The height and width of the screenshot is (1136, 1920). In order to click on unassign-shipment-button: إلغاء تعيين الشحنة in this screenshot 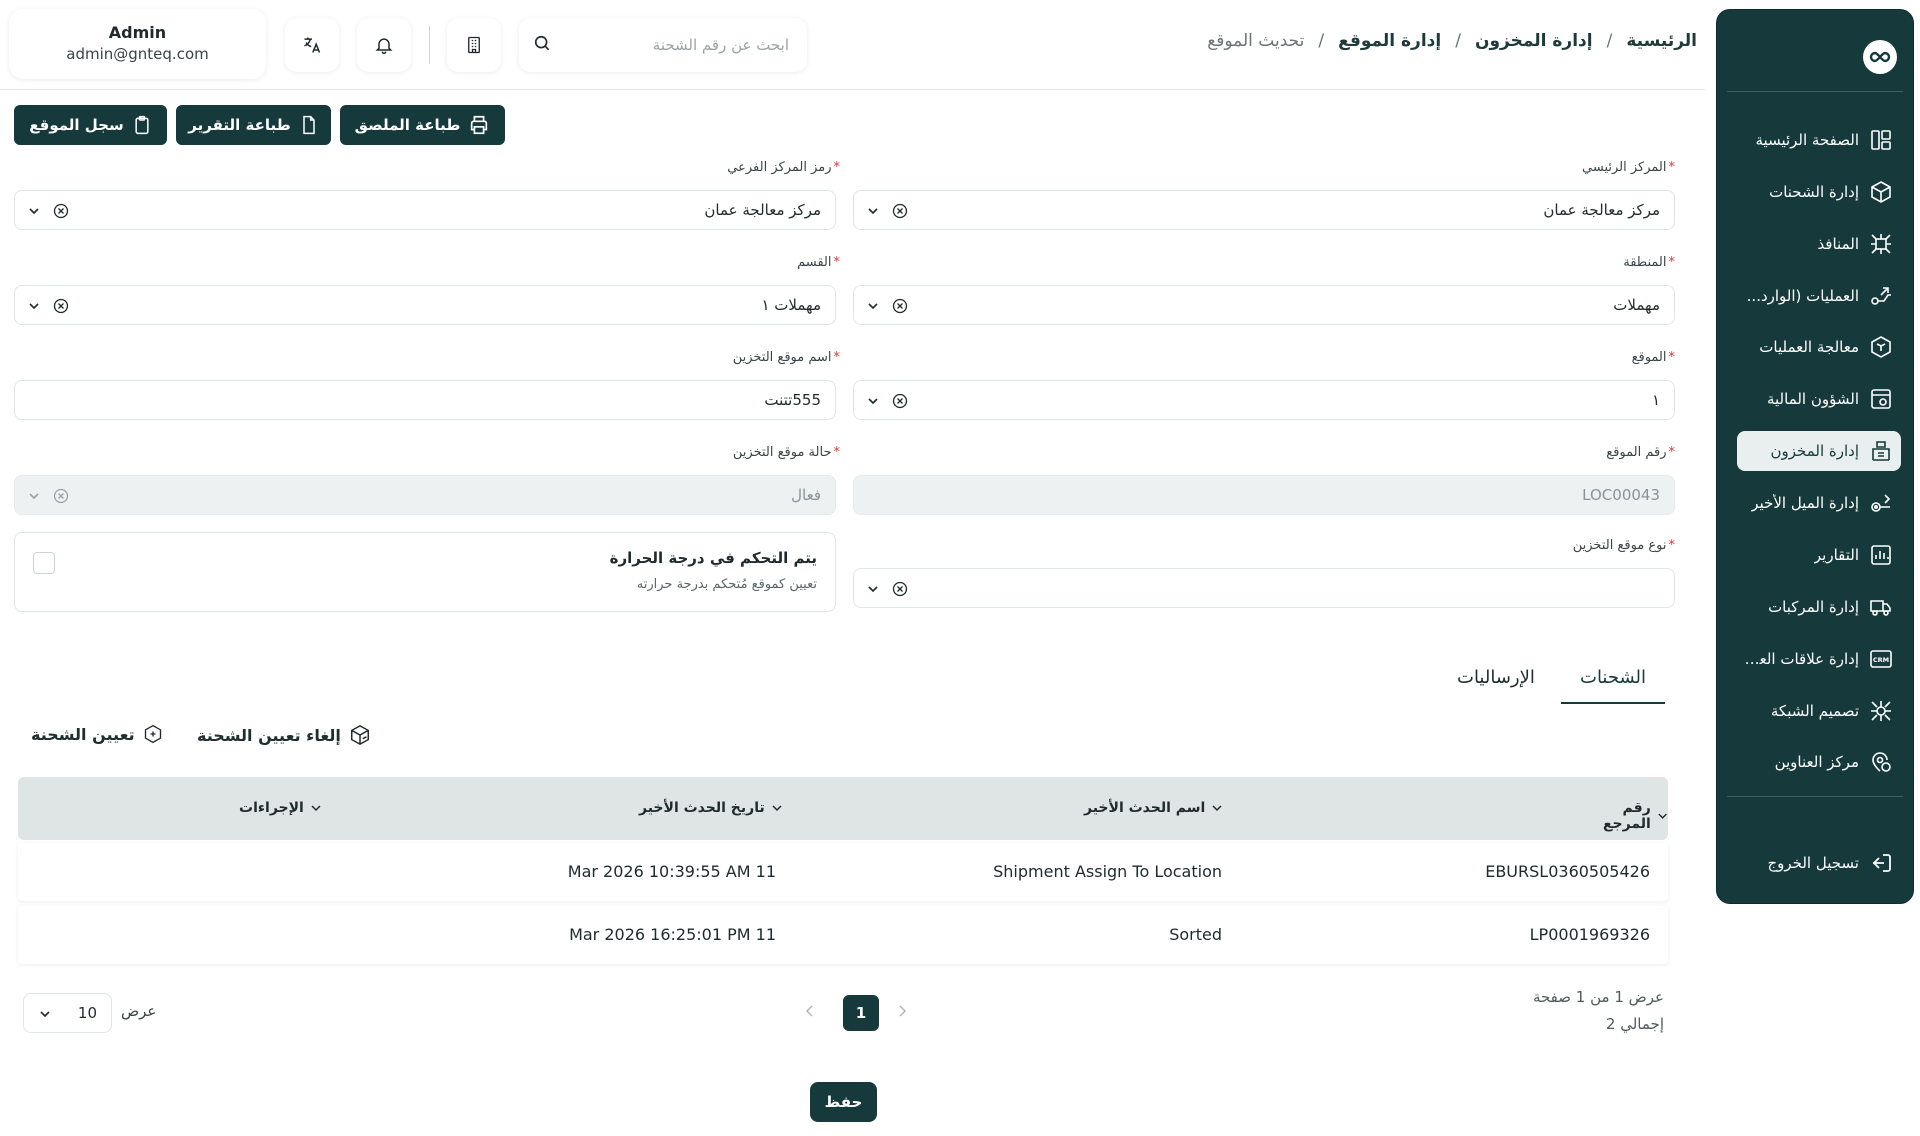, I will do `click(284, 735)`.